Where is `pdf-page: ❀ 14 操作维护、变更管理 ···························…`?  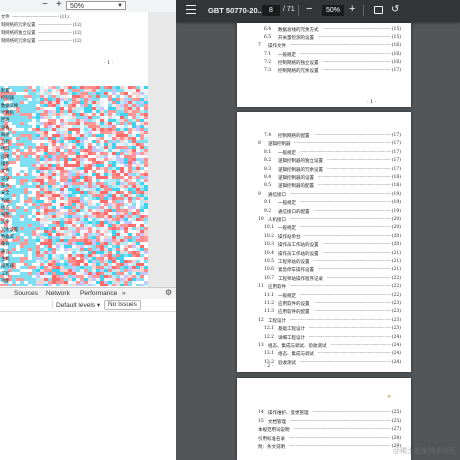
pdf-page: ❀ 14 操作维护、变更管理 ···························… is located at coordinates (324, 419).